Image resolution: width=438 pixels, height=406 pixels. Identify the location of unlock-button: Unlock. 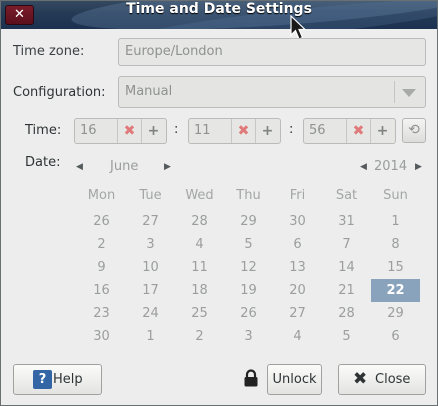
(294, 379).